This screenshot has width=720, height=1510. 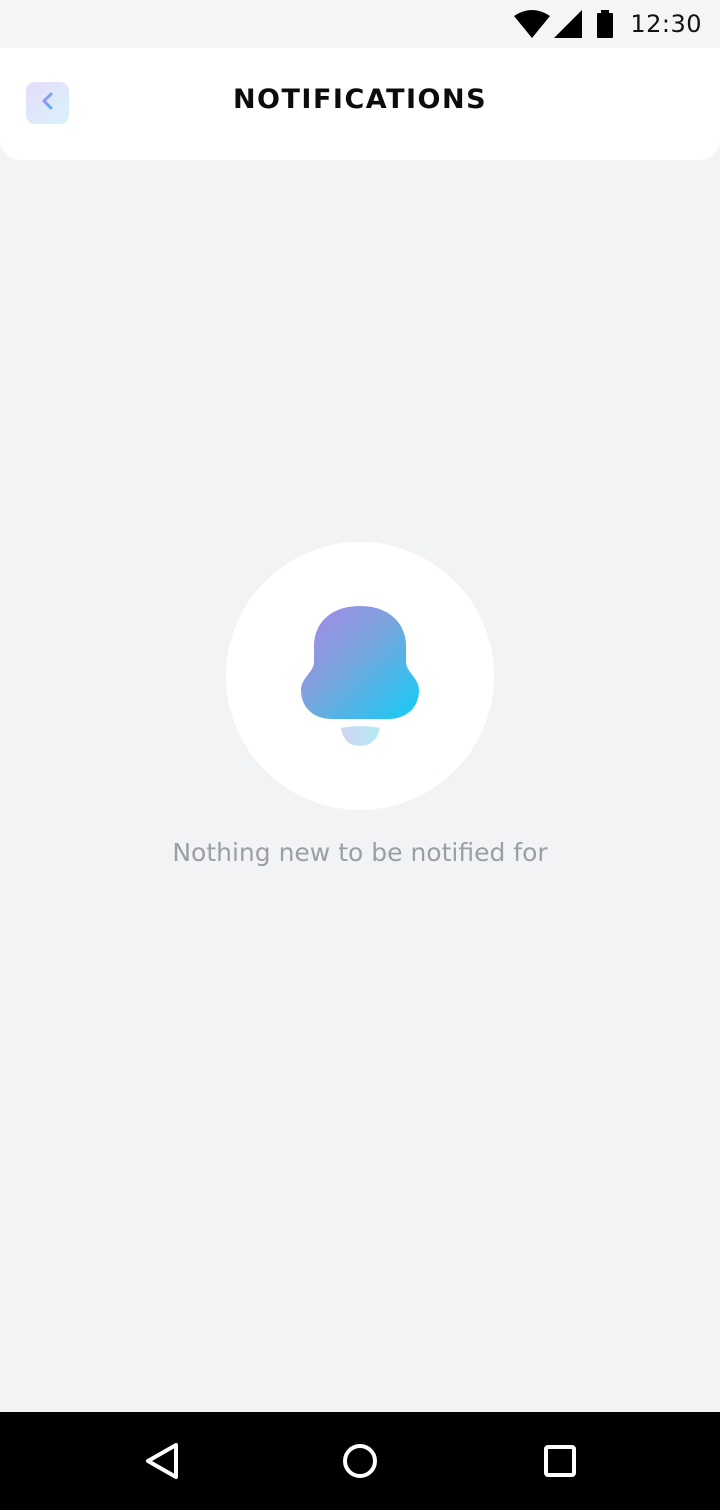 I want to click on bell-icon, so click(x=360, y=676).